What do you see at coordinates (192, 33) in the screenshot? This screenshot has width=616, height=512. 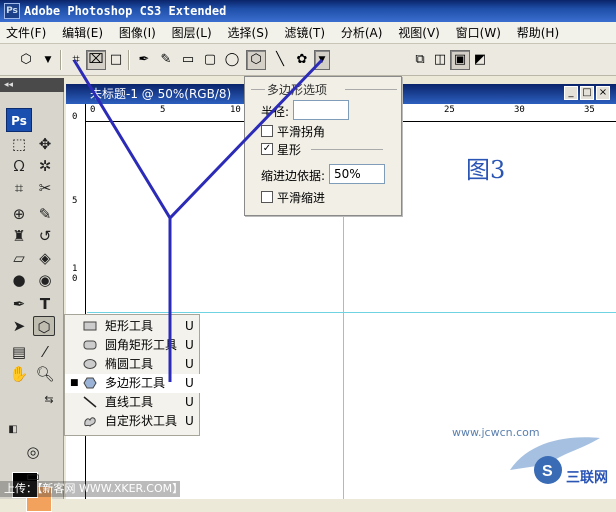 I see `menu-layer: 图层(L)` at bounding box center [192, 33].